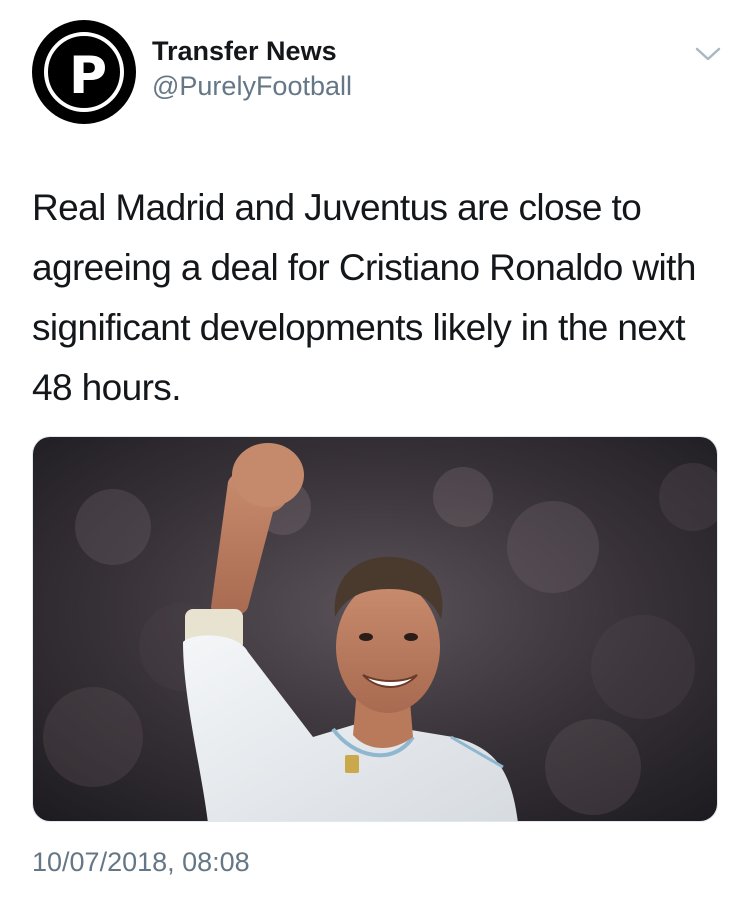  What do you see at coordinates (252, 51) in the screenshot?
I see `author-display-name: Transfer News` at bounding box center [252, 51].